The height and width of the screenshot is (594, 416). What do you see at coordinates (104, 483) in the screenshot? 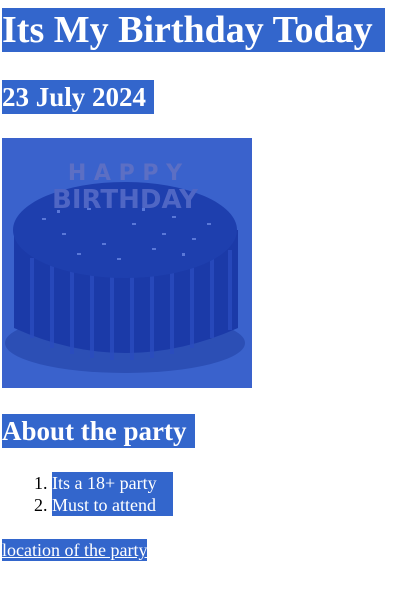
I see `list-item: Its a 18+ party` at bounding box center [104, 483].